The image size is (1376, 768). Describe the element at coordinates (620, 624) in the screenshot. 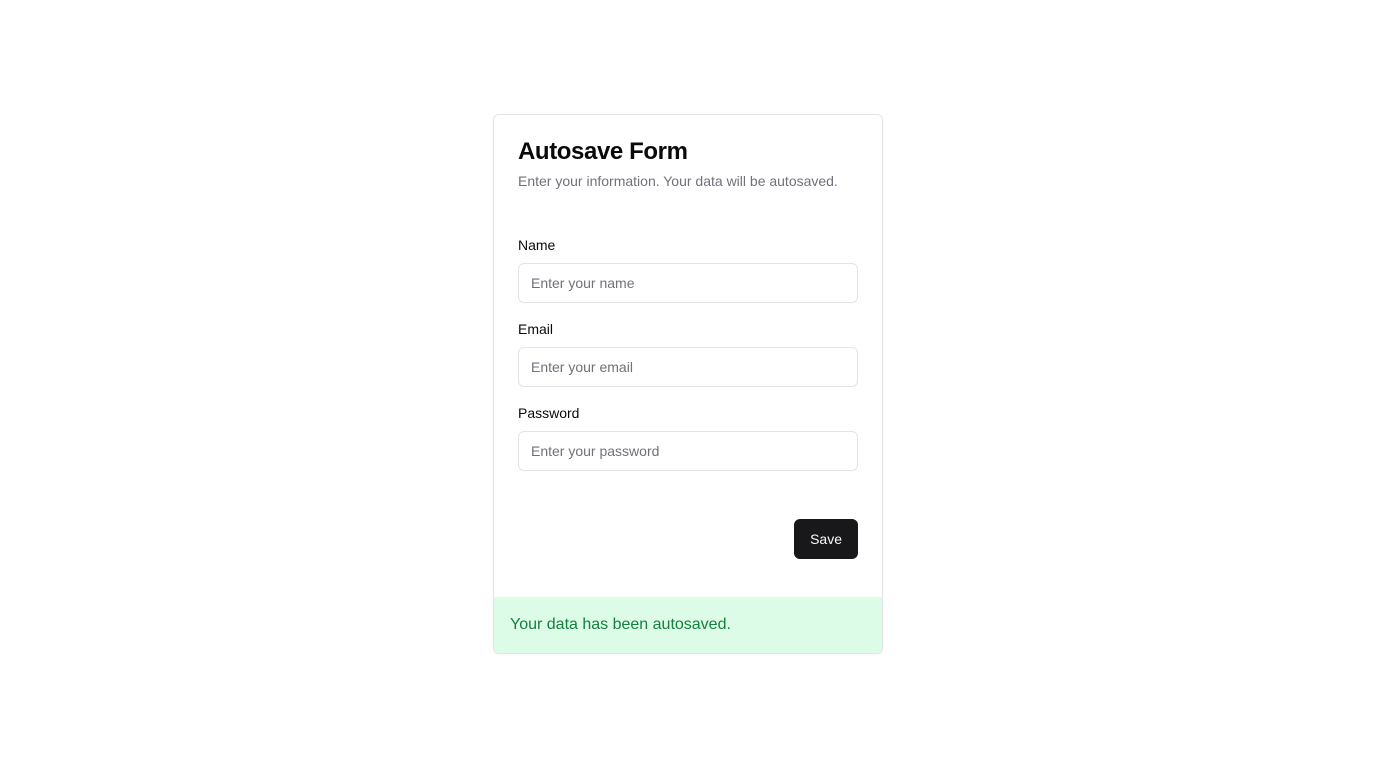

I see `autosave-status-message: Your data has been autosaved.` at that location.